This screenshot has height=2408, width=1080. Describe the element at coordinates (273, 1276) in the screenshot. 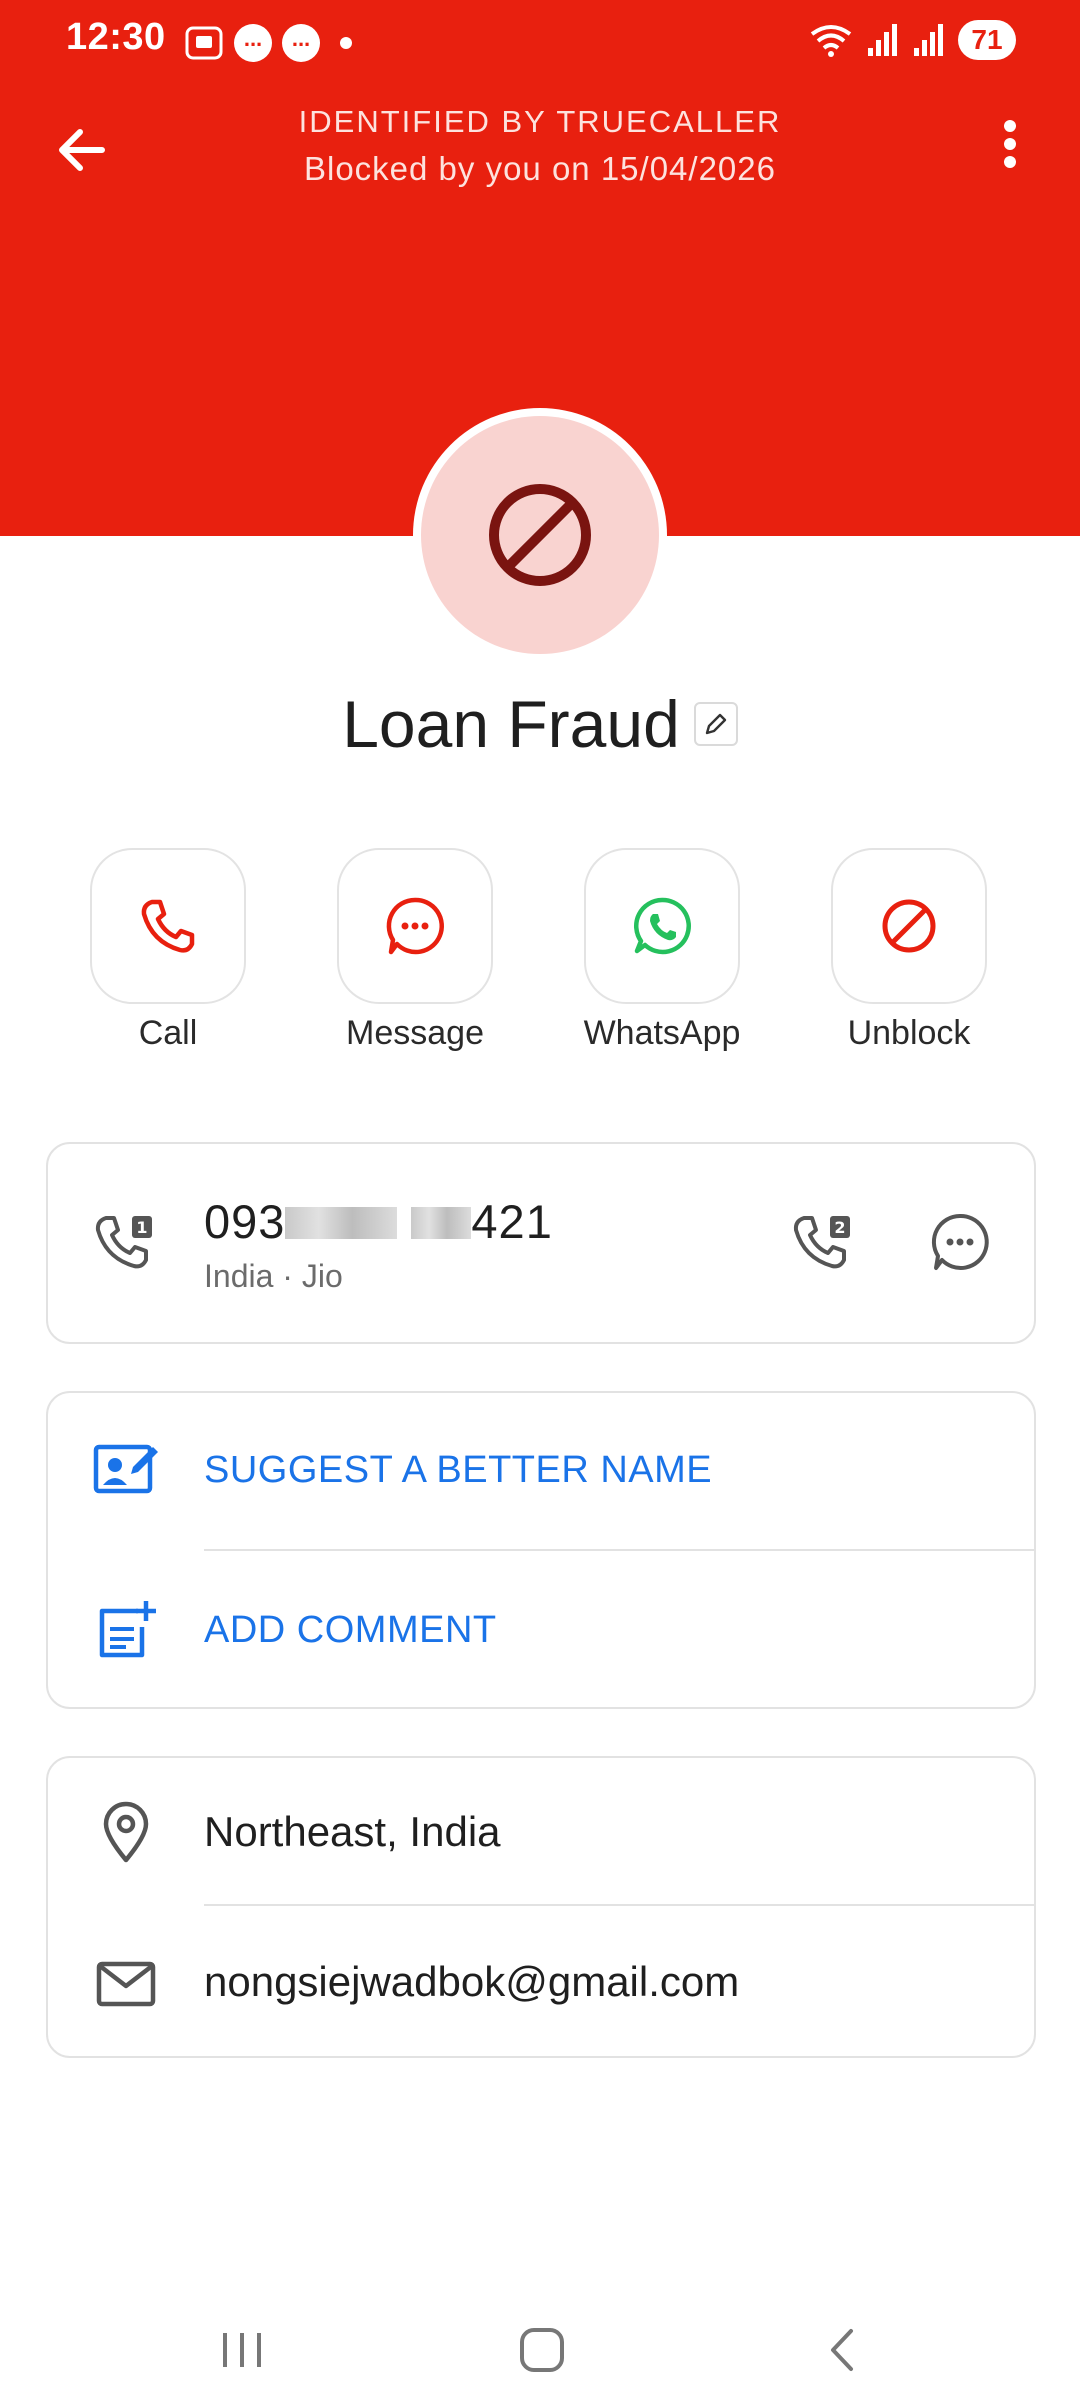

I see `phone-details: India · Jio` at that location.